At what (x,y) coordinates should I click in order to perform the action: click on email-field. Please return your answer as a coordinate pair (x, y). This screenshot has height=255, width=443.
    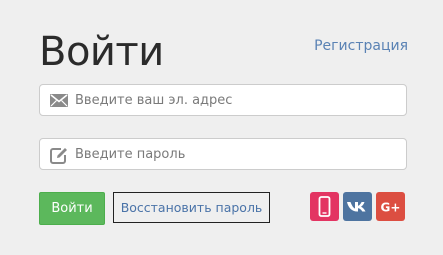
    Looking at the image, I should click on (223, 100).